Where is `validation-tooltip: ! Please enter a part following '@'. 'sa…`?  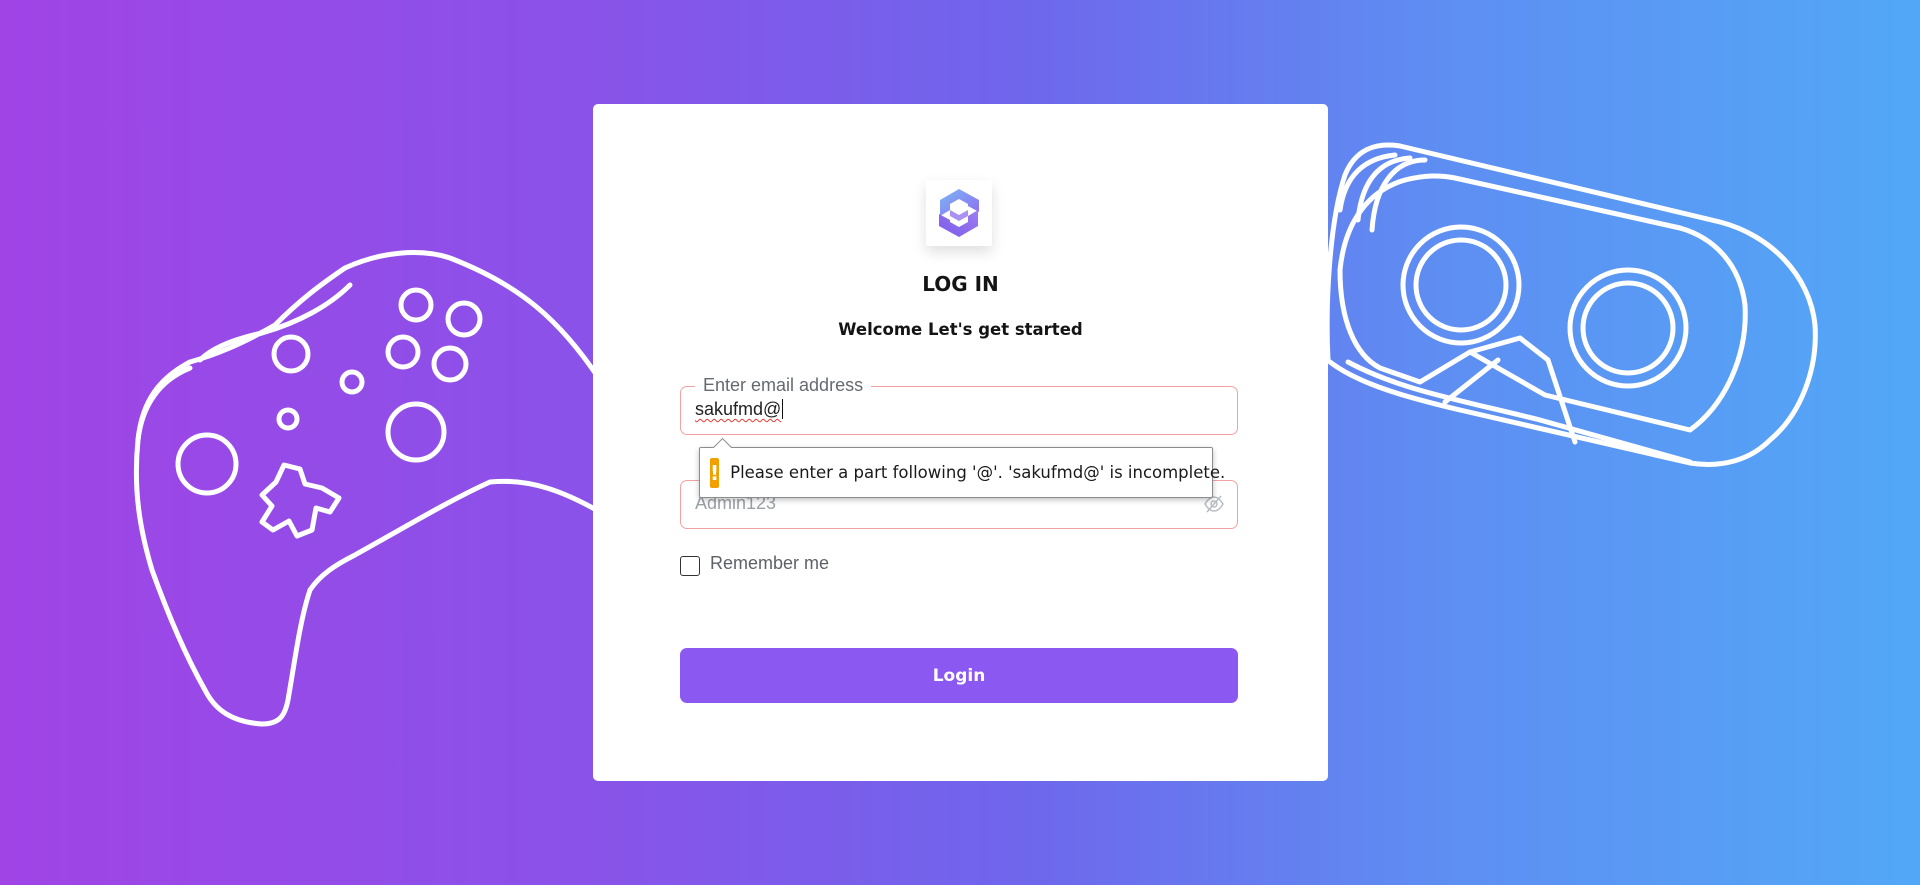
validation-tooltip: ! Please enter a part following '@'. 'sa… is located at coordinates (962, 472).